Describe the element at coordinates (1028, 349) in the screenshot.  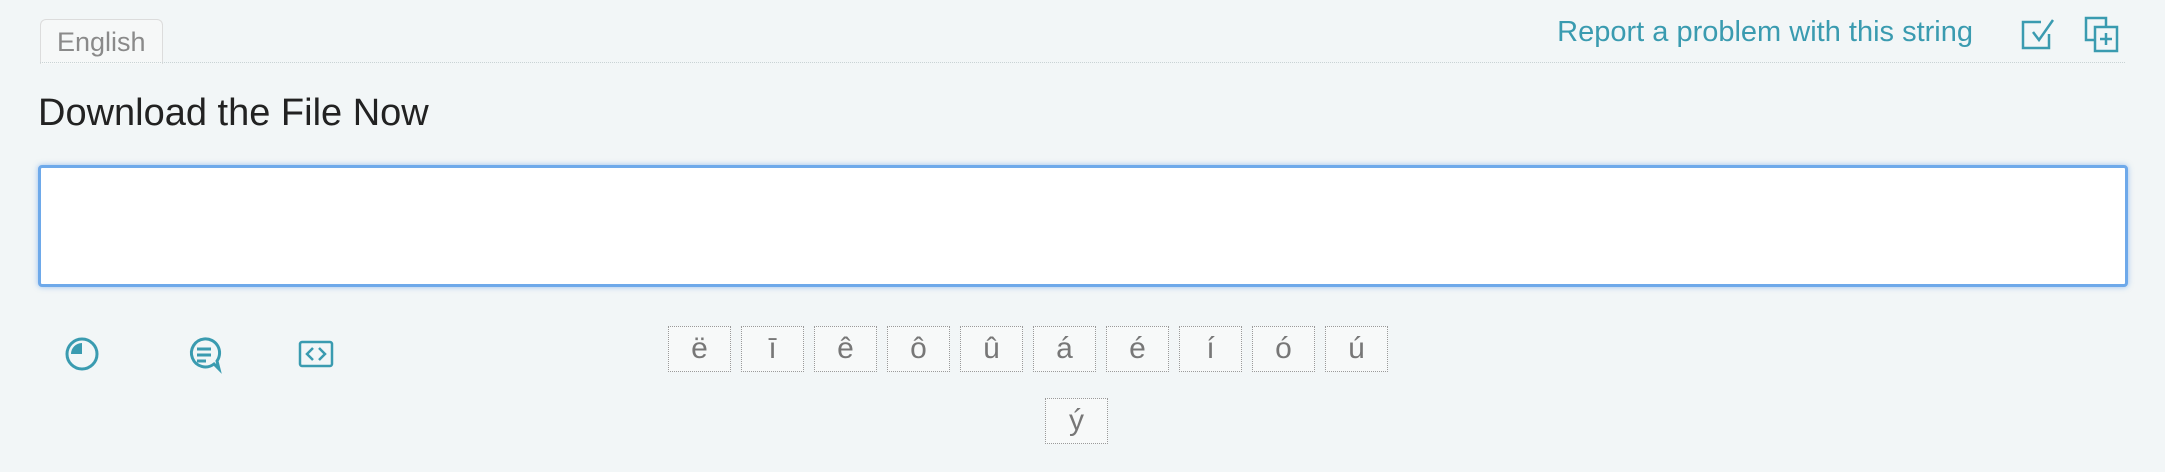
I see `special-characters-row: ë ī ê ô û á é í ó ú` at that location.